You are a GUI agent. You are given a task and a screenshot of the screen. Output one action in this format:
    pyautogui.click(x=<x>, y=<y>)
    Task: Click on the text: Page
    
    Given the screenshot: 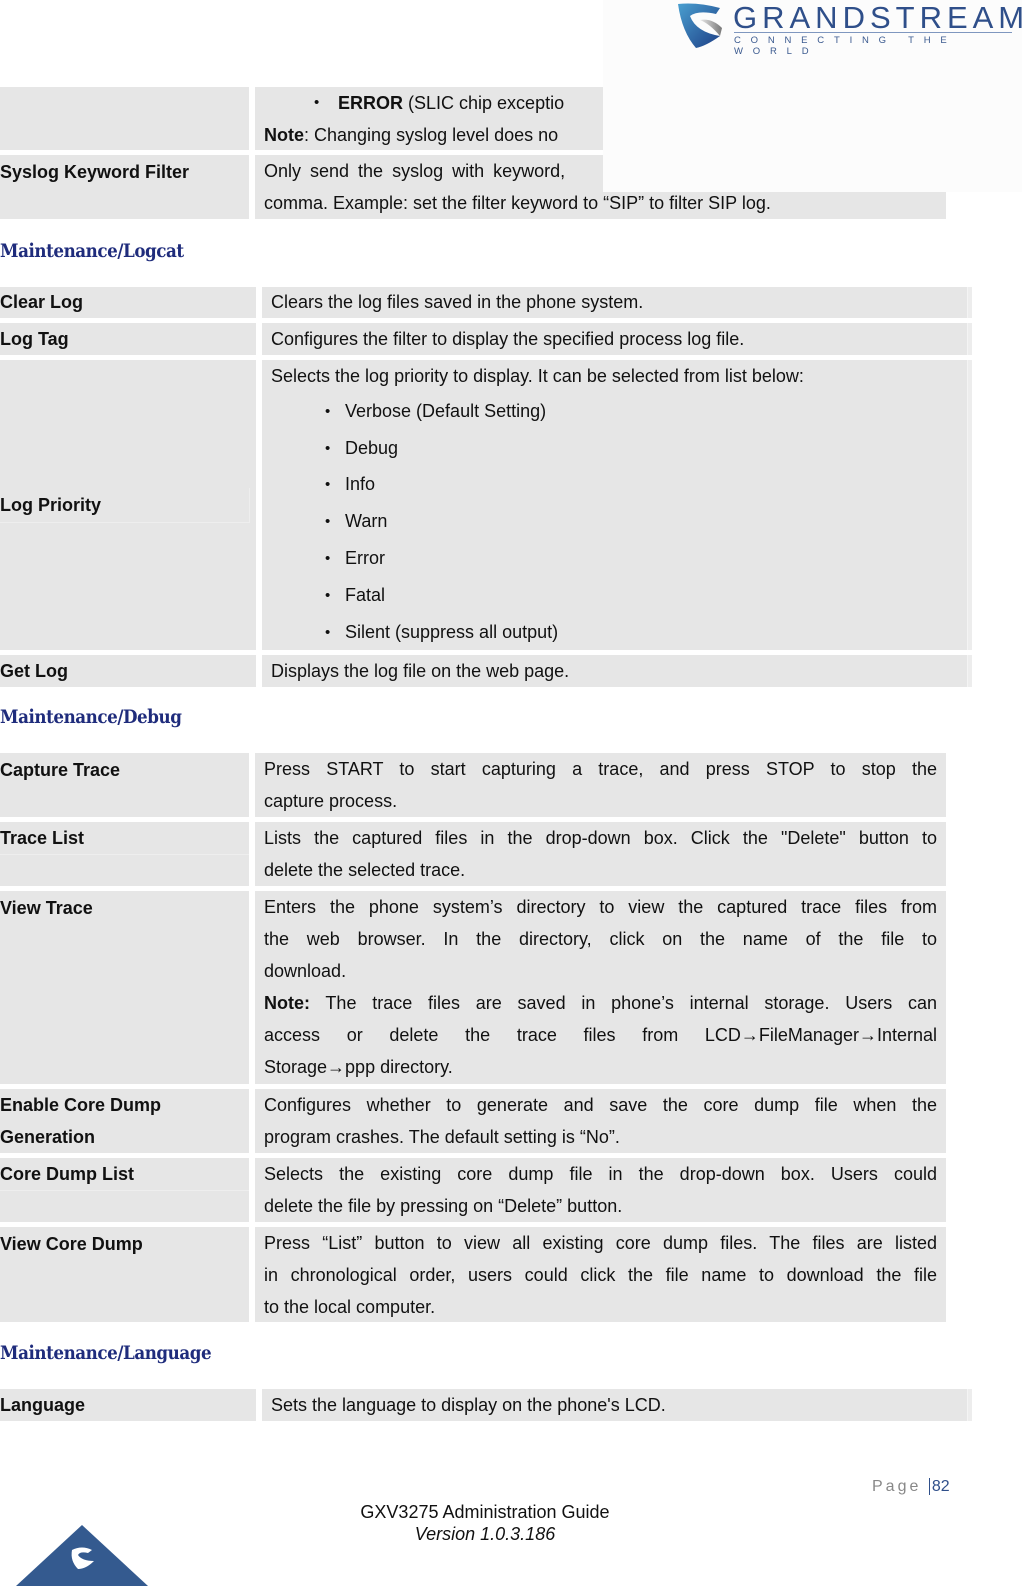 What is the action you would take?
    pyautogui.click(x=897, y=1486)
    